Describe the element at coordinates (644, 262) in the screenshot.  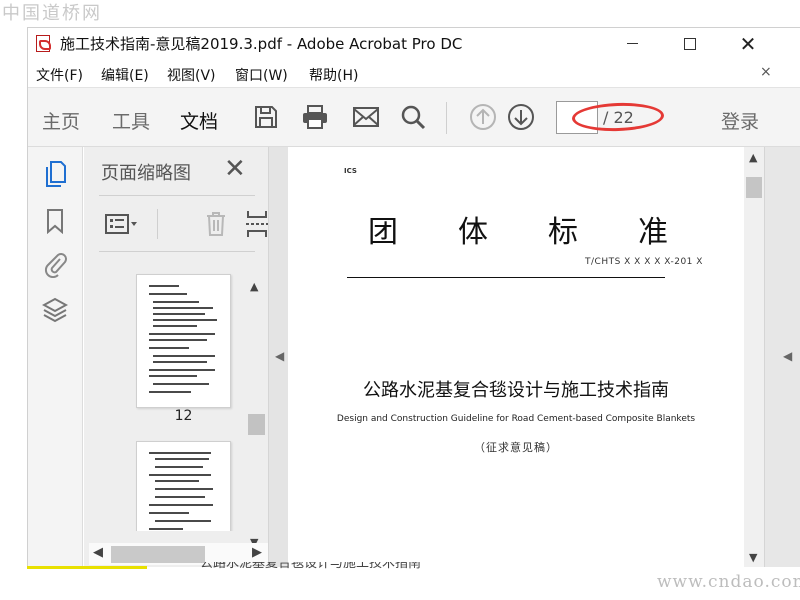
I see `doc-standard-code: T/CHTS X X X X X-201 X` at that location.